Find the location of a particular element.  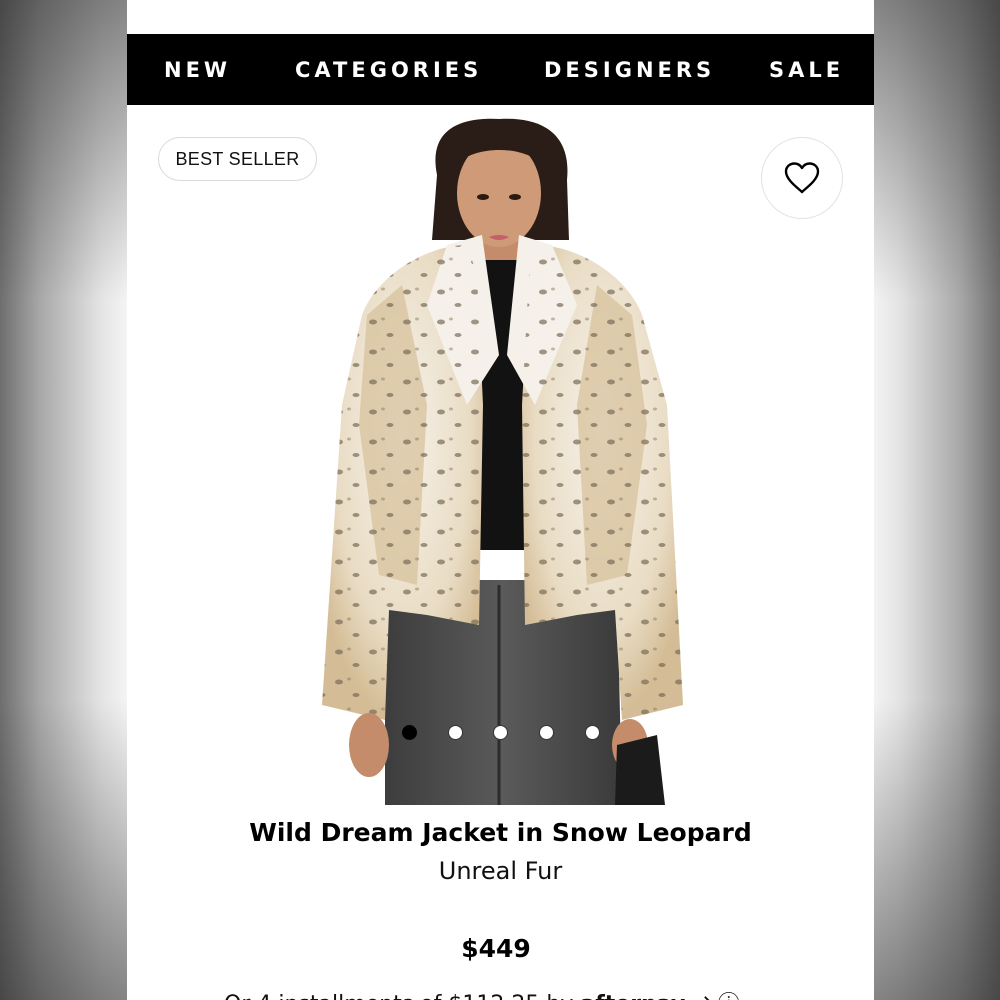

afterpay-logo-text: afterpay is located at coordinates (632, 996).